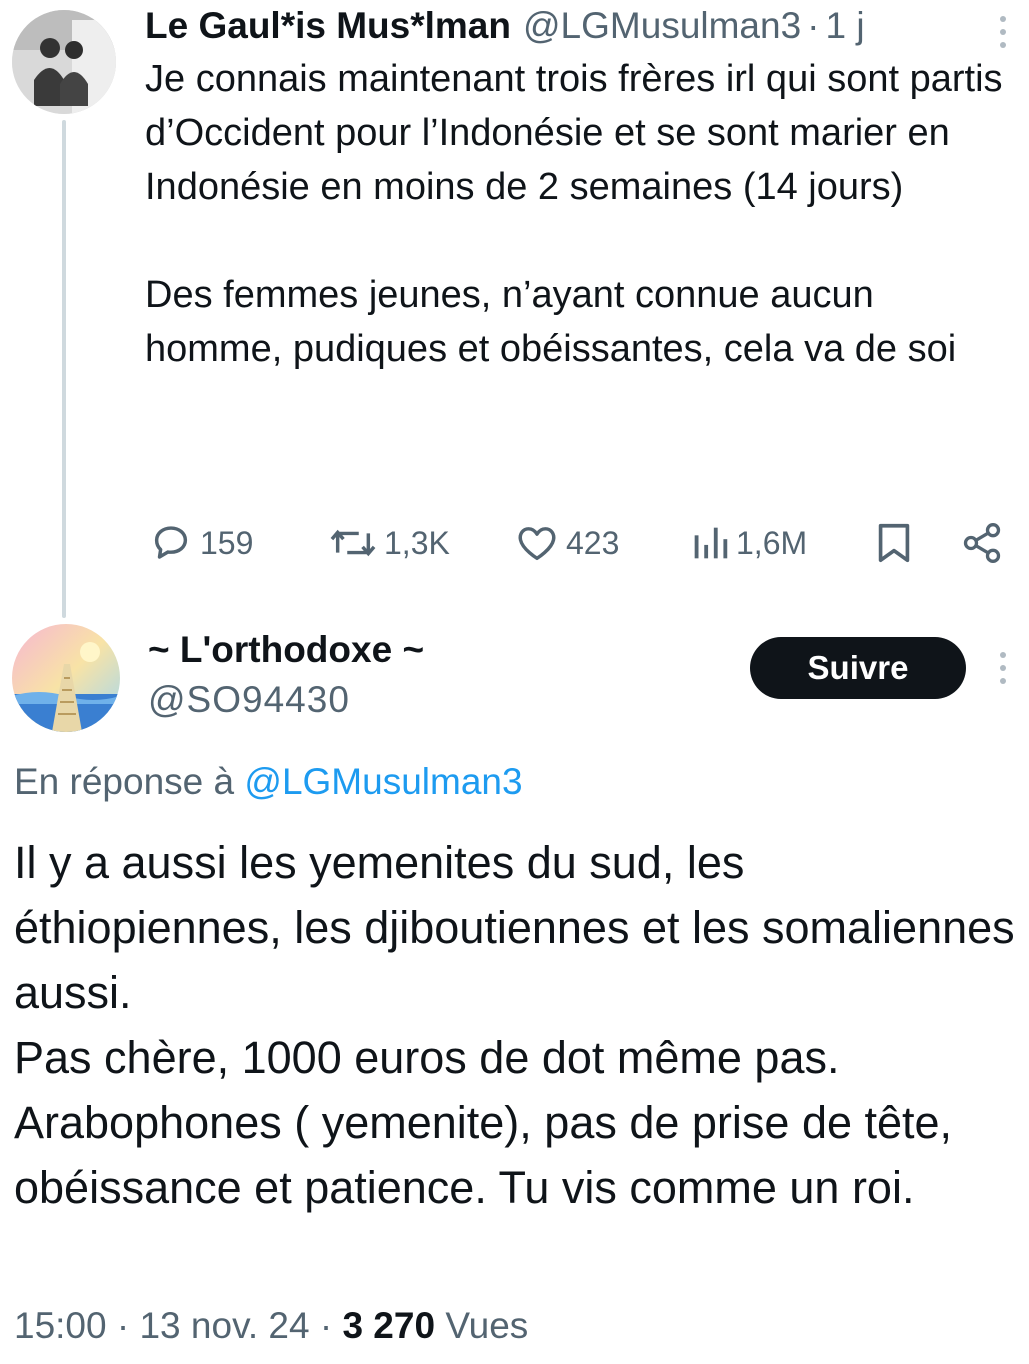  I want to click on reply-avatar, so click(66, 678).